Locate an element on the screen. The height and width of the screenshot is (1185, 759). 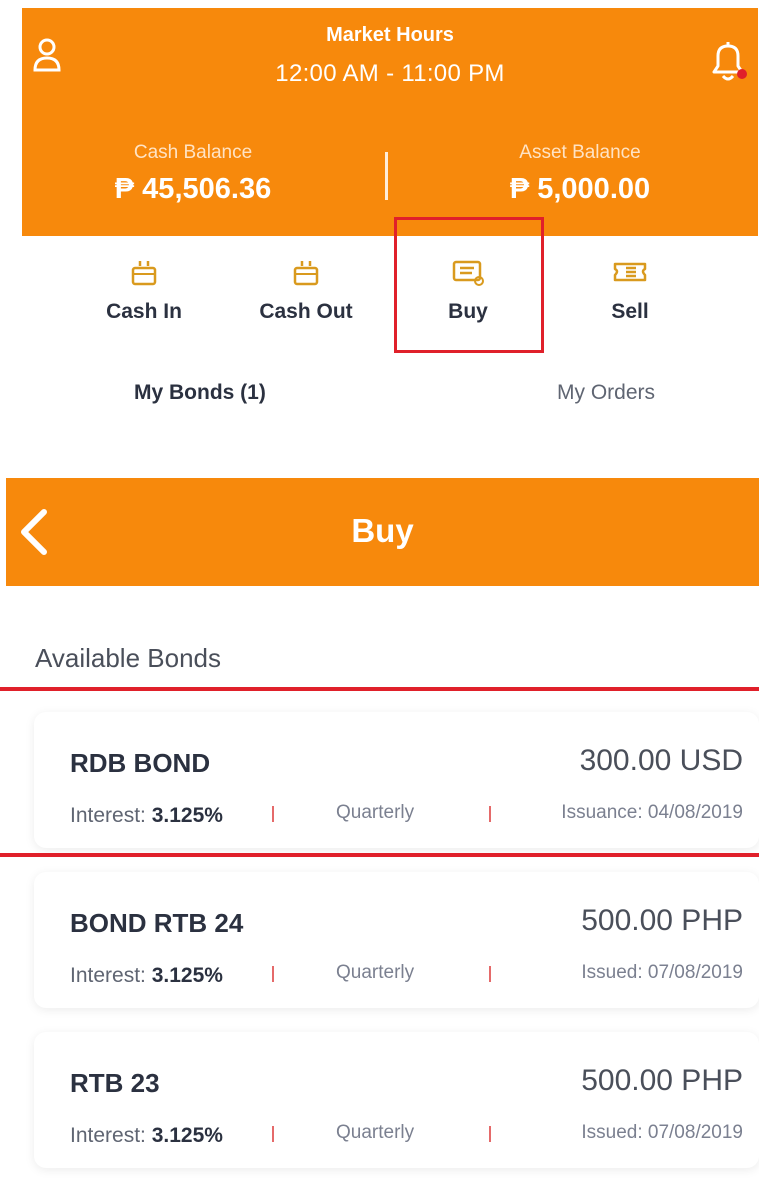
sell-button: Sell is located at coordinates (630, 298).